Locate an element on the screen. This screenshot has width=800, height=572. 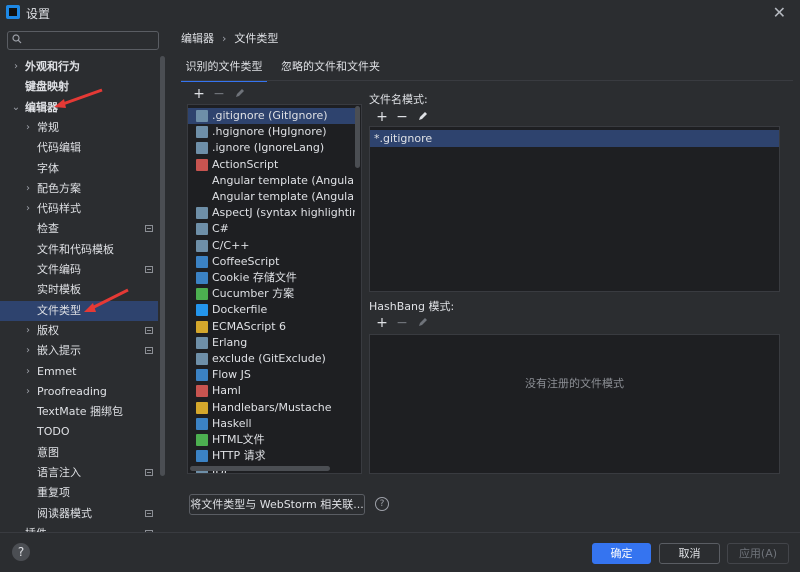
breadcrumb-parent: 编辑器 is located at coordinates (197, 38).